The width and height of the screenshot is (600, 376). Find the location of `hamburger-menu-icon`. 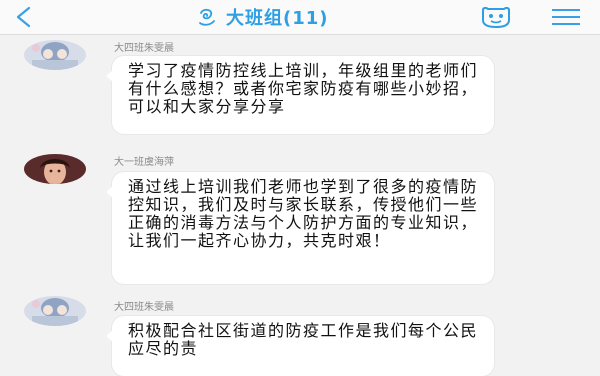

hamburger-menu-icon is located at coordinates (567, 17).